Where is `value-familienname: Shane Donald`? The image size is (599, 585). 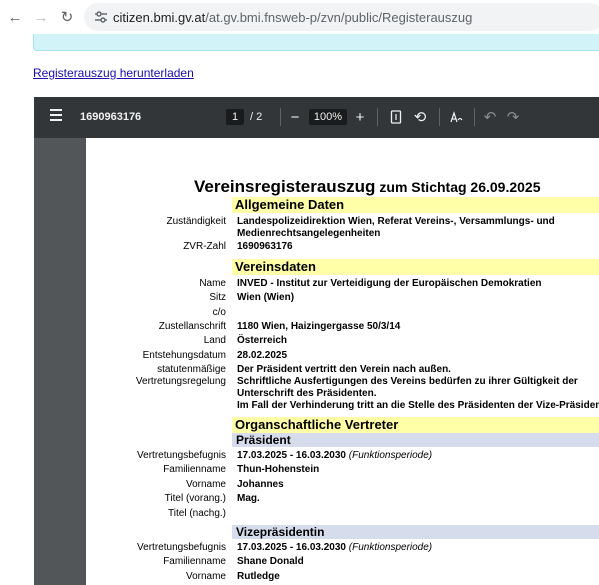
value-familienname: Shane Donald is located at coordinates (270, 561).